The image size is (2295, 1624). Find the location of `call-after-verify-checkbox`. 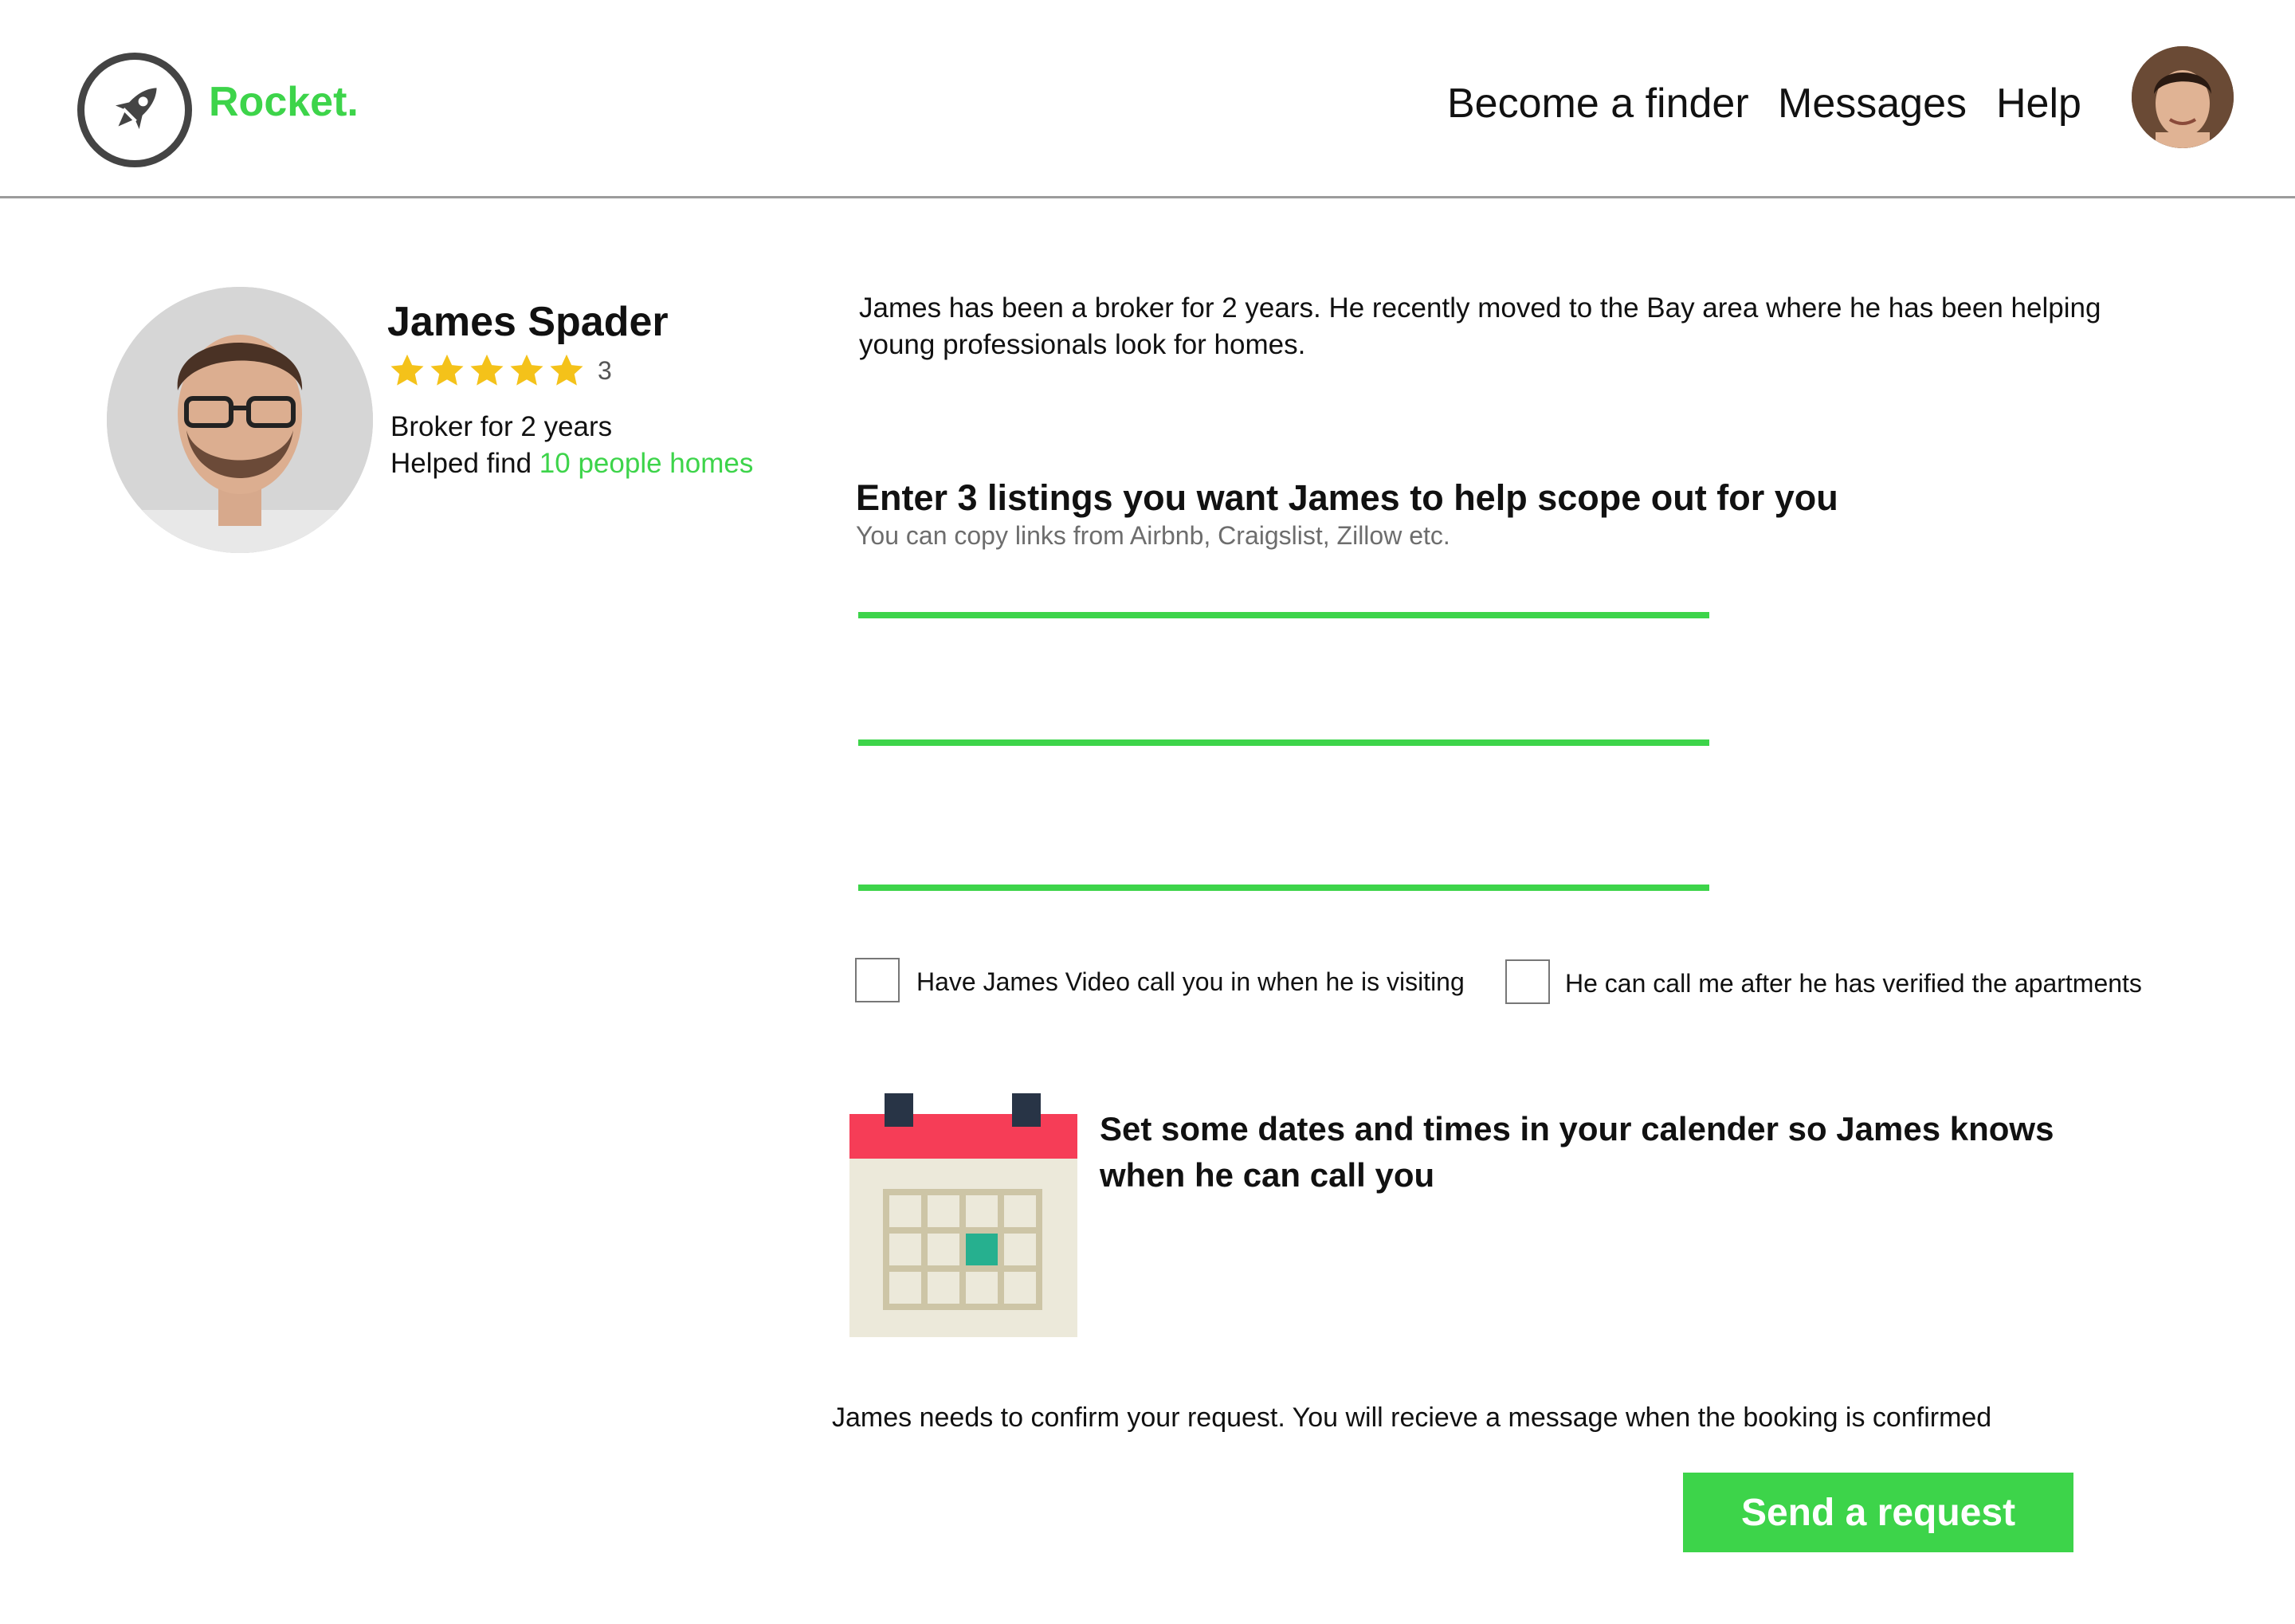

call-after-verify-checkbox is located at coordinates (1527, 982).